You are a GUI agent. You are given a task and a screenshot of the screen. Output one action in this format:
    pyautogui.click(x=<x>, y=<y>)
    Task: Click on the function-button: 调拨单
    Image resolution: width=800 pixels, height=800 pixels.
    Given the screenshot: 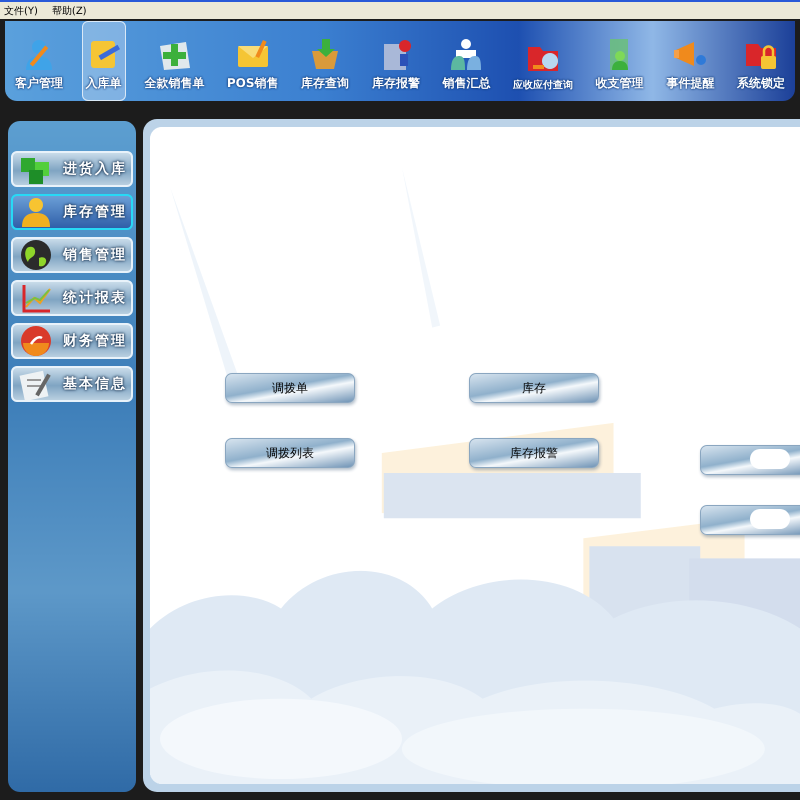 What is the action you would take?
    pyautogui.click(x=290, y=388)
    